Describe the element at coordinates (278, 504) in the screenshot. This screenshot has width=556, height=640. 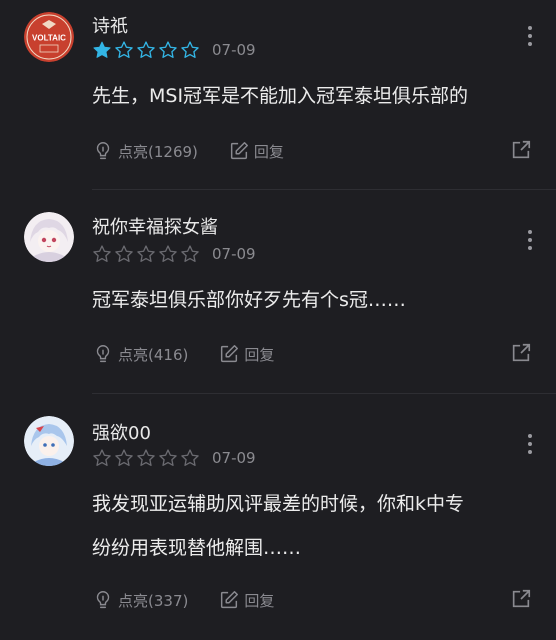
I see `comment-text-line: 我发现亚运辅助风评最差的时候，你和k中专` at that location.